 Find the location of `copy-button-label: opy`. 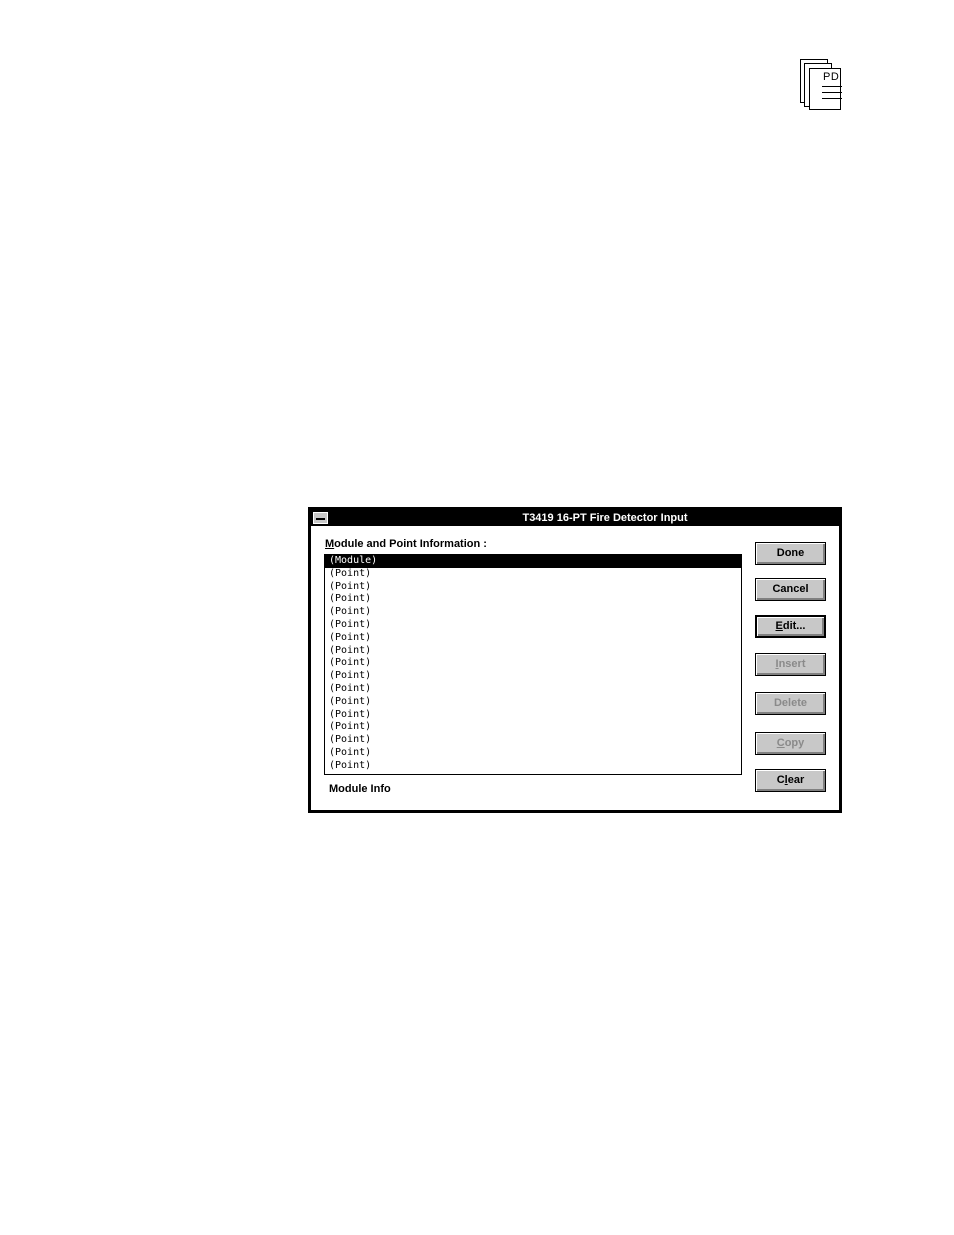

copy-button-label: opy is located at coordinates (794, 743).